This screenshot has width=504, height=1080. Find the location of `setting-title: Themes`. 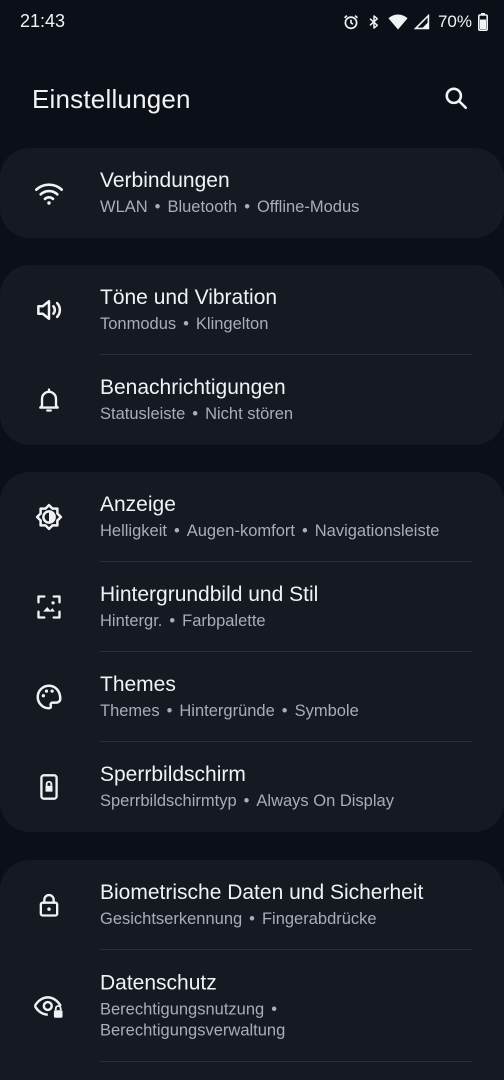

setting-title: Themes is located at coordinates (138, 684).